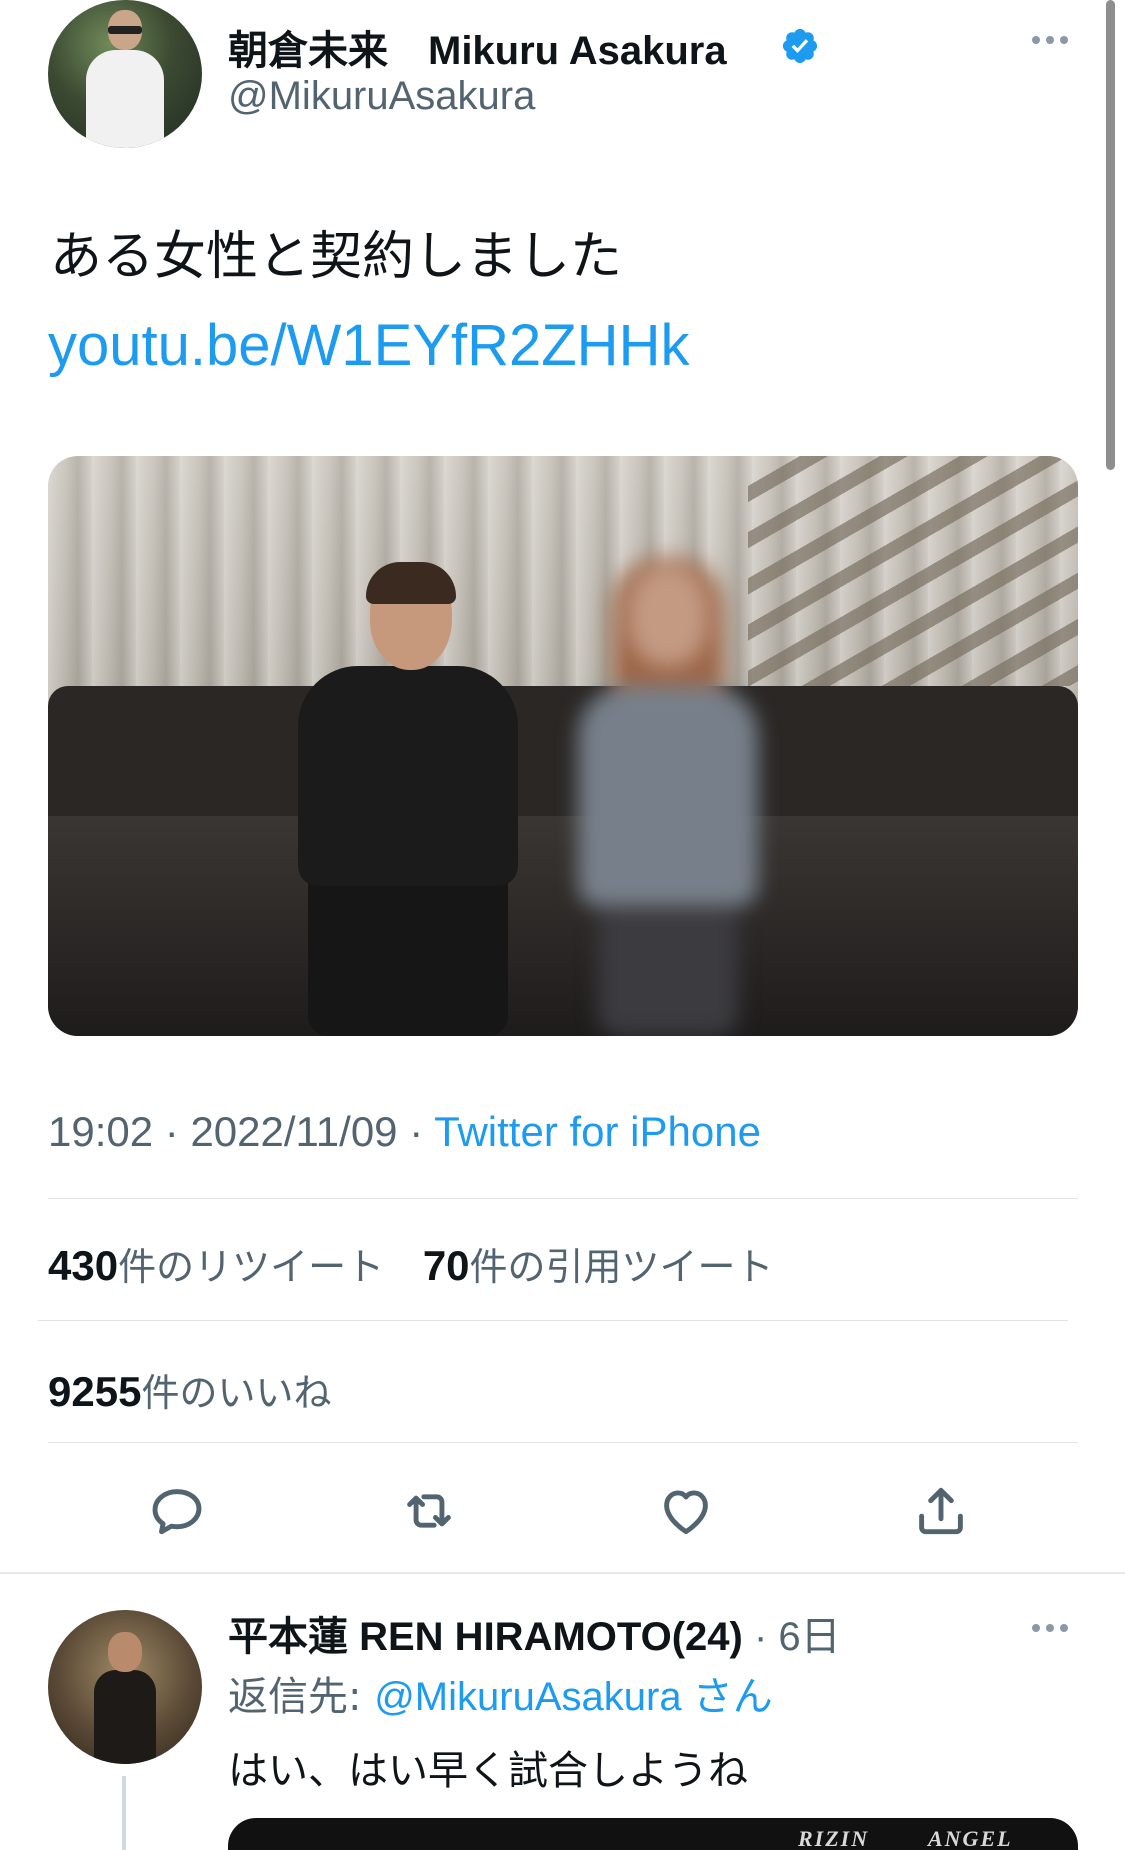 The height and width of the screenshot is (1850, 1125). I want to click on heart-icon, so click(686, 1511).